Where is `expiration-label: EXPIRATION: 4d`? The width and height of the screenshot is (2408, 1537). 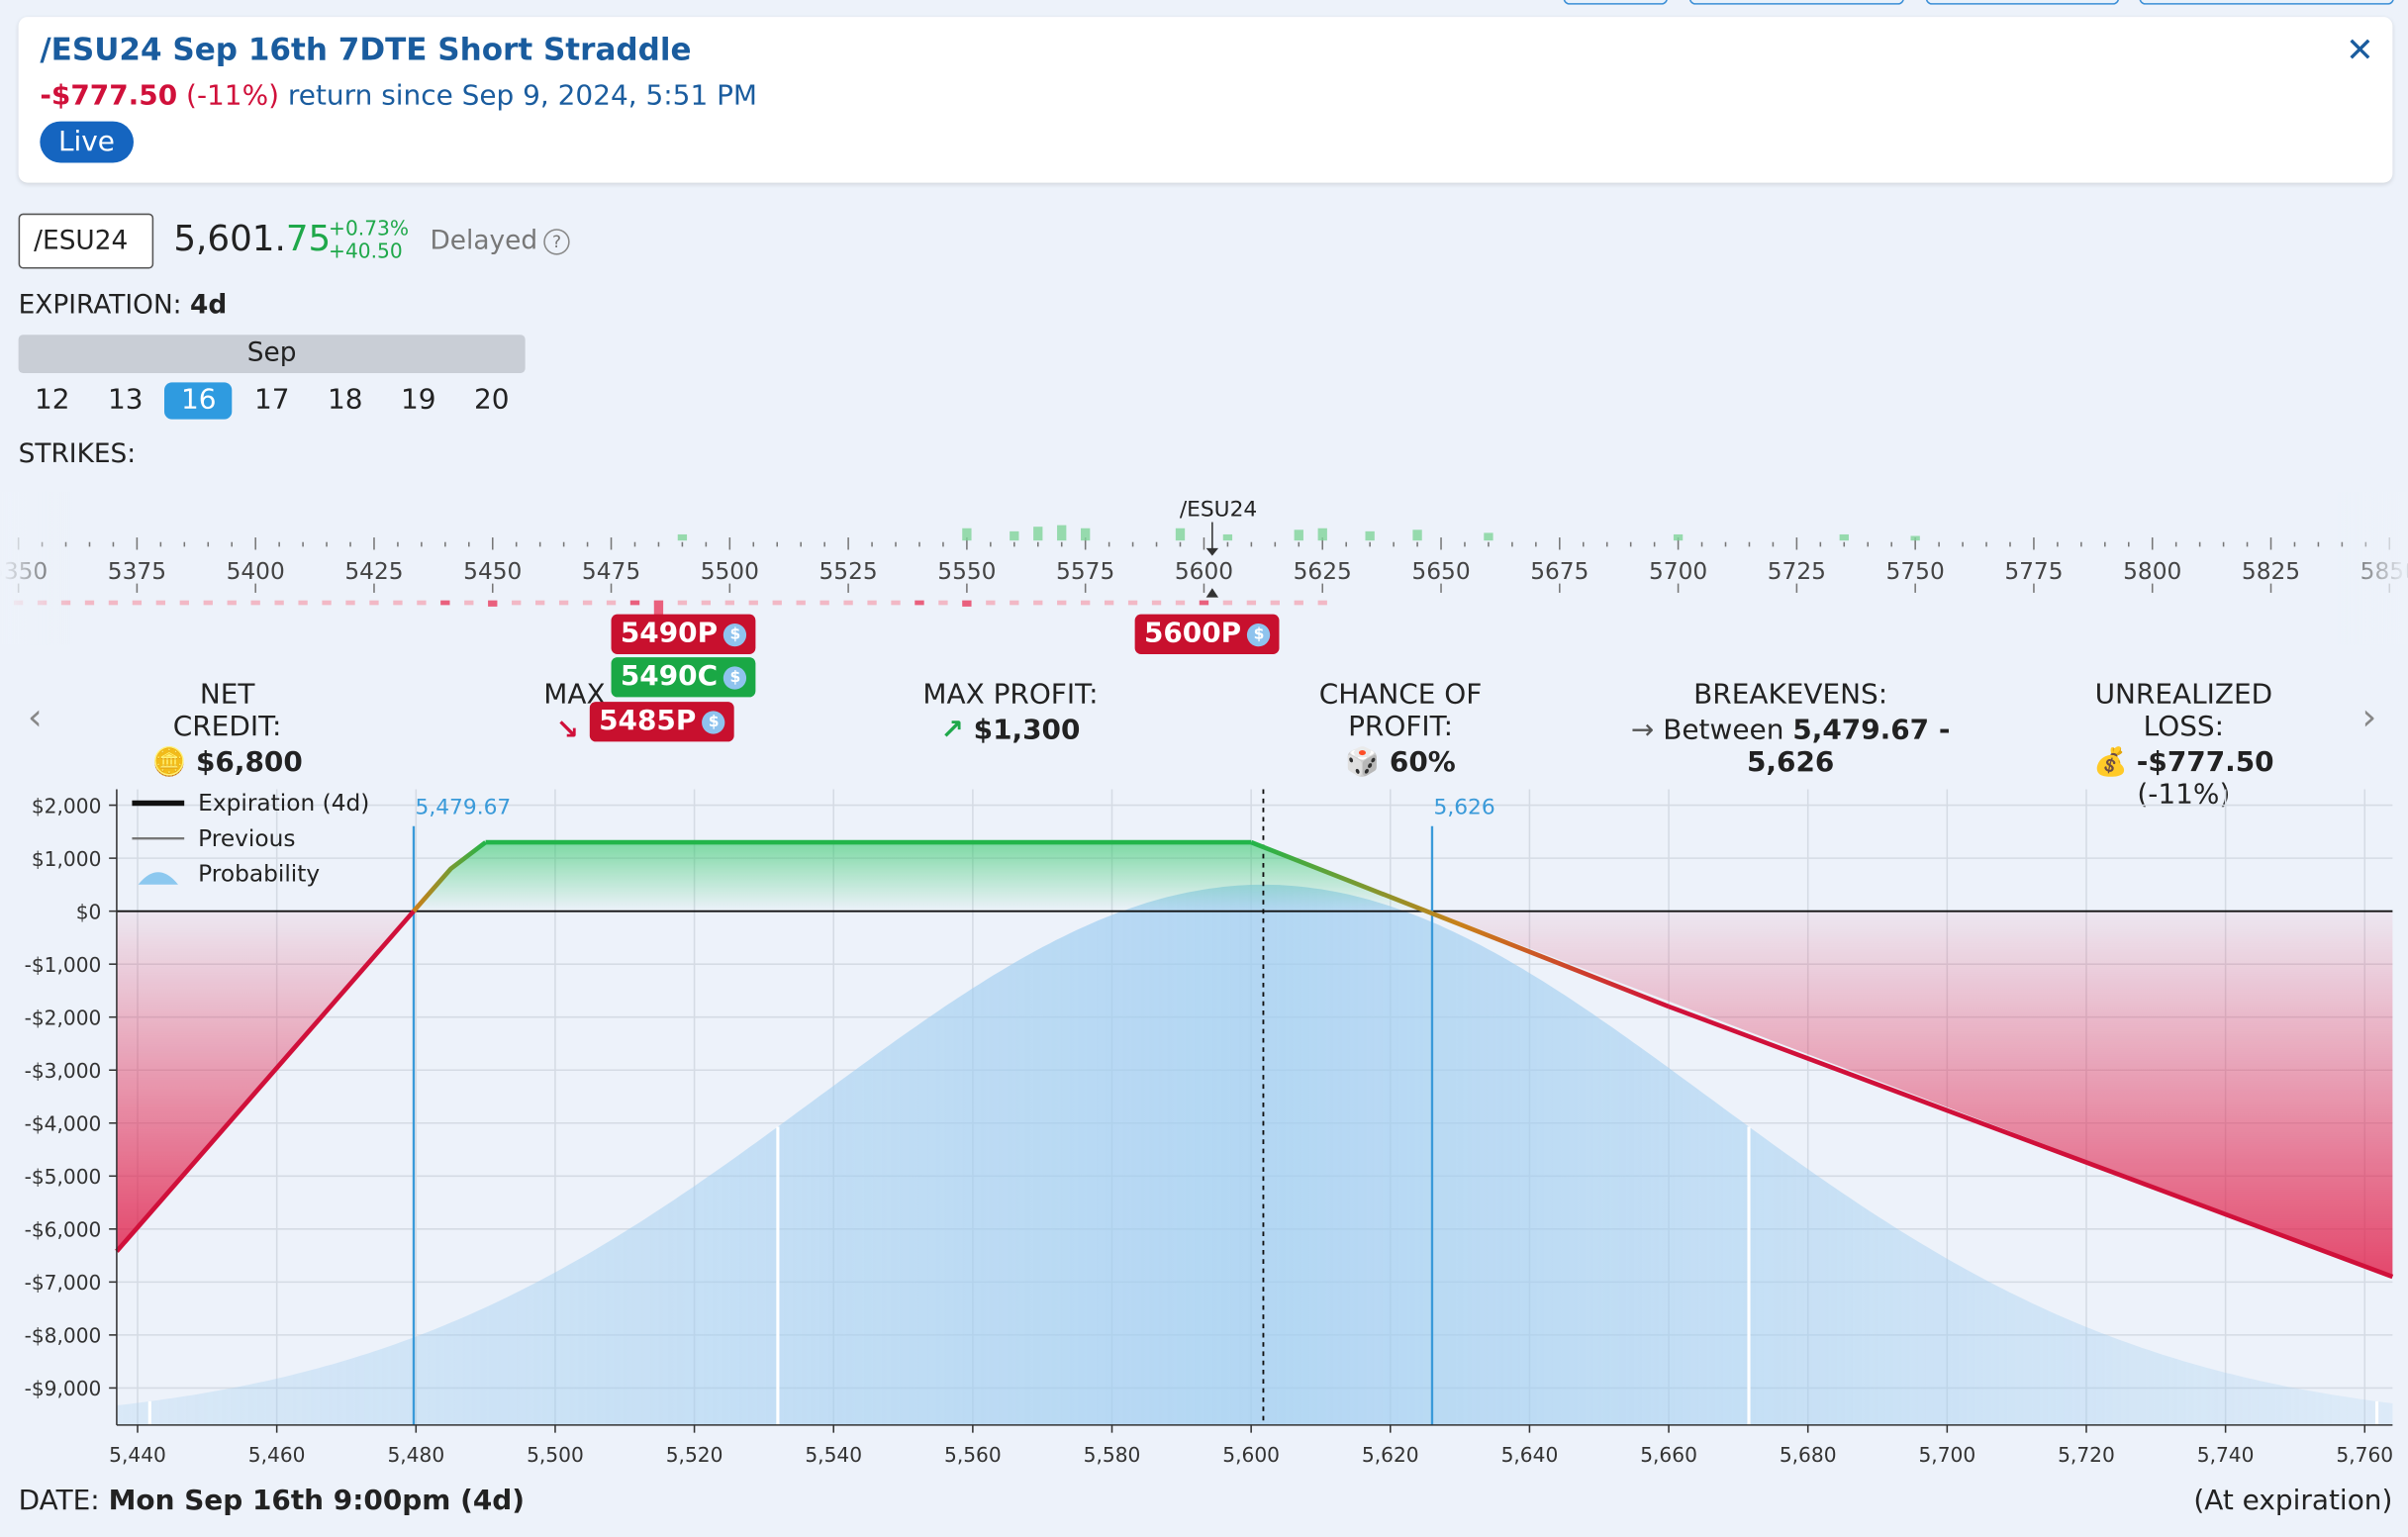 expiration-label: EXPIRATION: 4d is located at coordinates (123, 305).